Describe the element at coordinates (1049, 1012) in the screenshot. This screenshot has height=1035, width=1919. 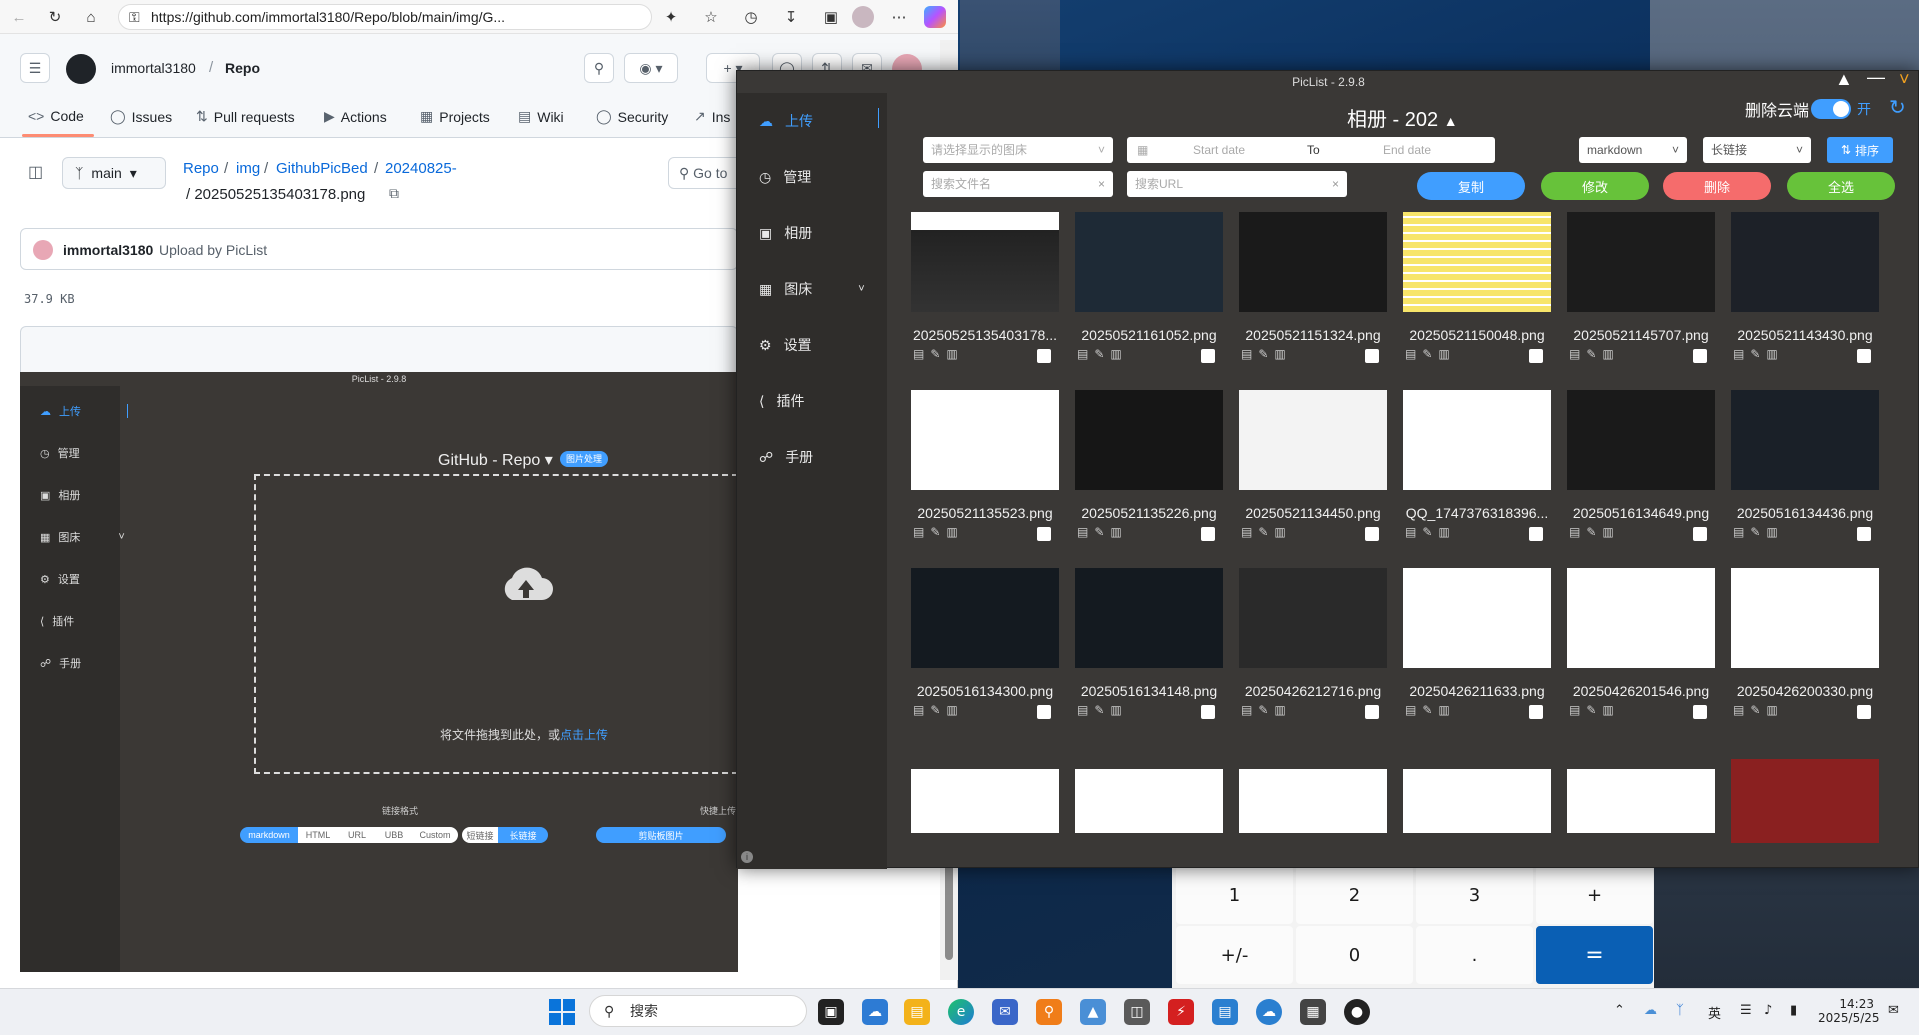
I see `search-app-icon: ⚲` at that location.